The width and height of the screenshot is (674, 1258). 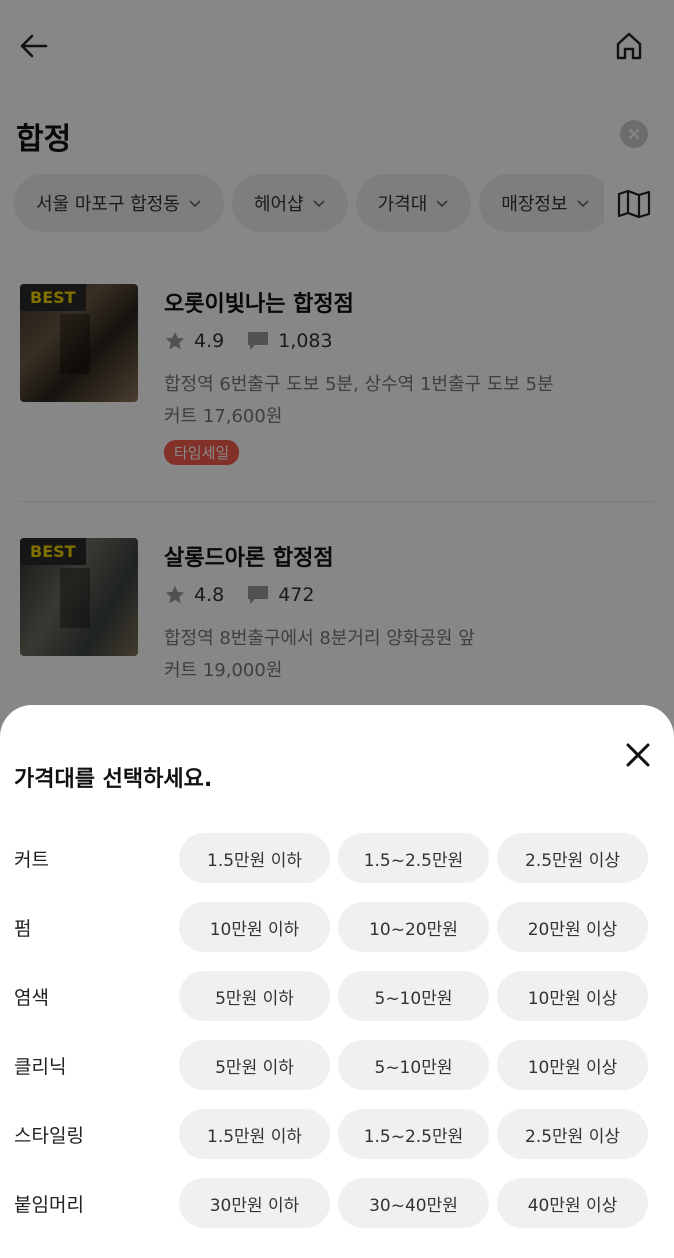 What do you see at coordinates (40, 1067) in the screenshot?
I see `row-label: 클리닉` at bounding box center [40, 1067].